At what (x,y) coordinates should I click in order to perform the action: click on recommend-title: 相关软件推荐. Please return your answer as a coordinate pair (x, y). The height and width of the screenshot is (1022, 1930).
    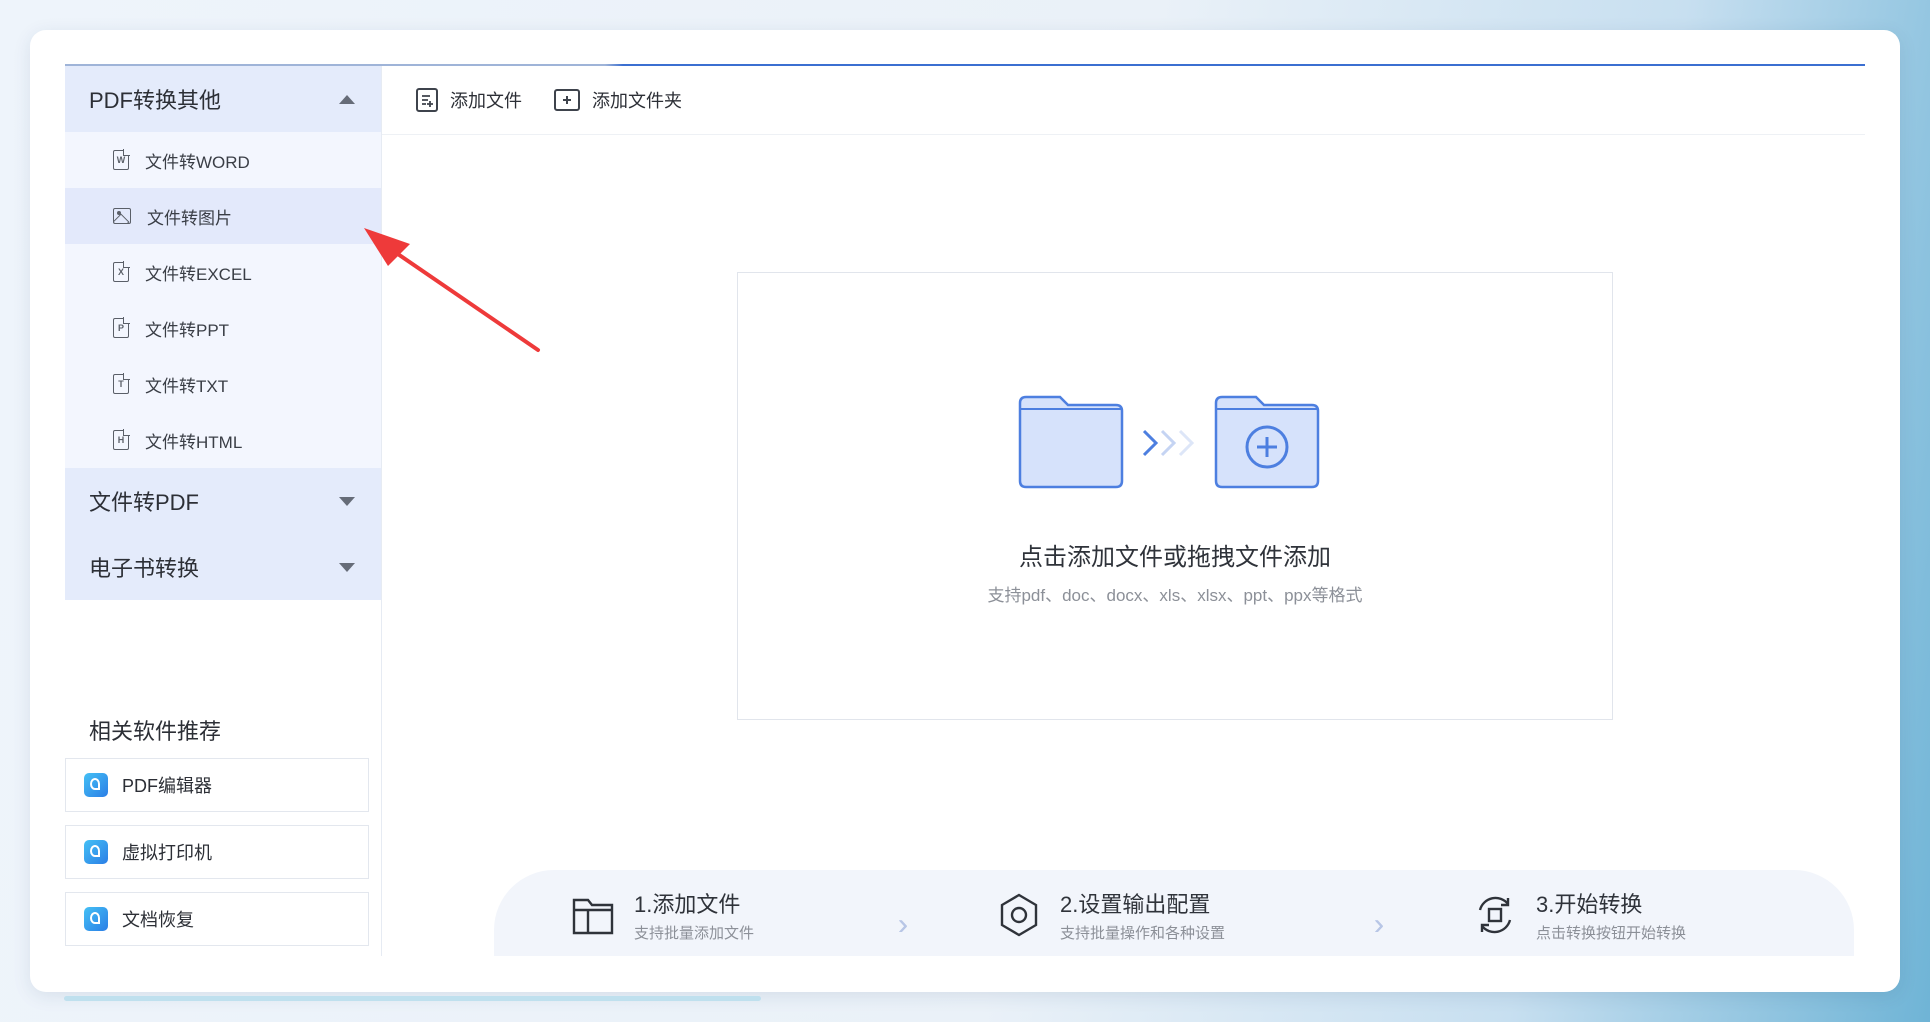
    Looking at the image, I should click on (155, 731).